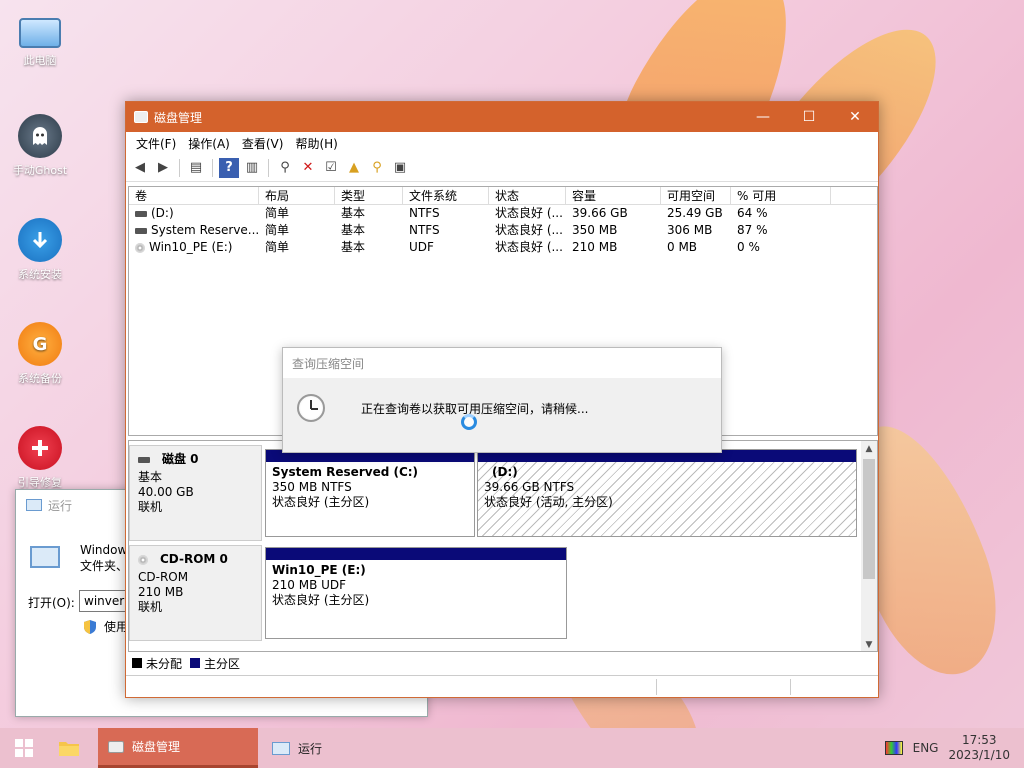 The height and width of the screenshot is (768, 1024). I want to click on column-header-capacity: 容量, so click(613, 195).